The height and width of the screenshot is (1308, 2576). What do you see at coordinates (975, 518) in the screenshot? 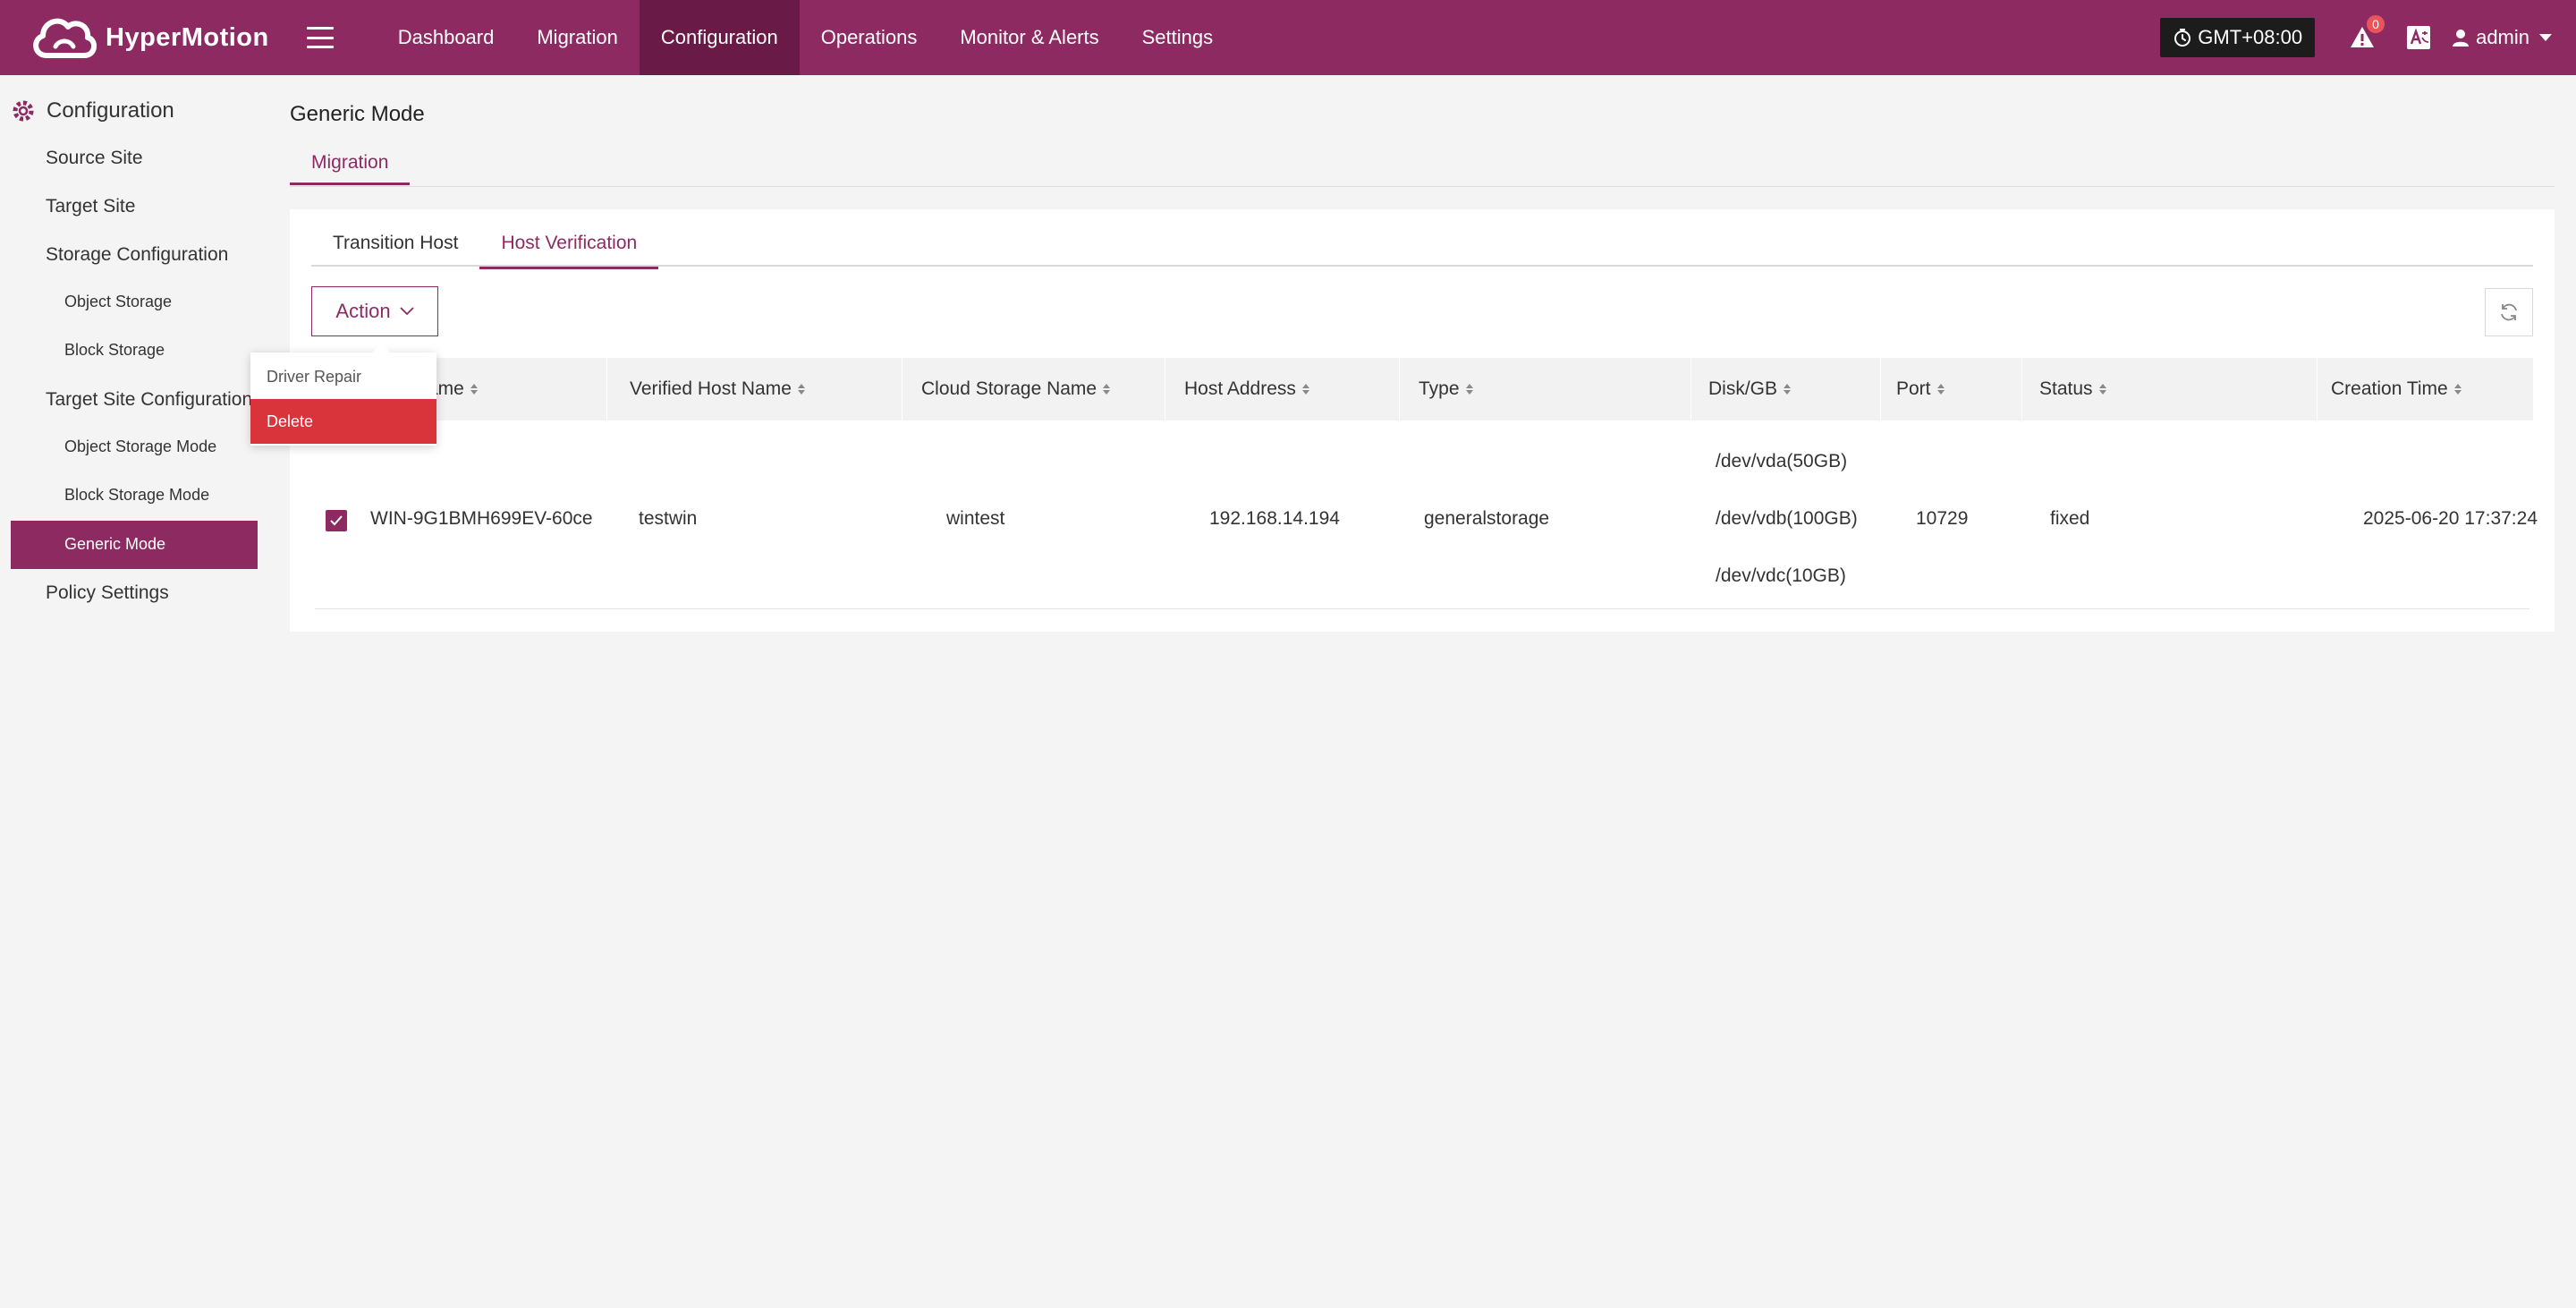
I see `cell-cloud-storage-name: wintest` at bounding box center [975, 518].